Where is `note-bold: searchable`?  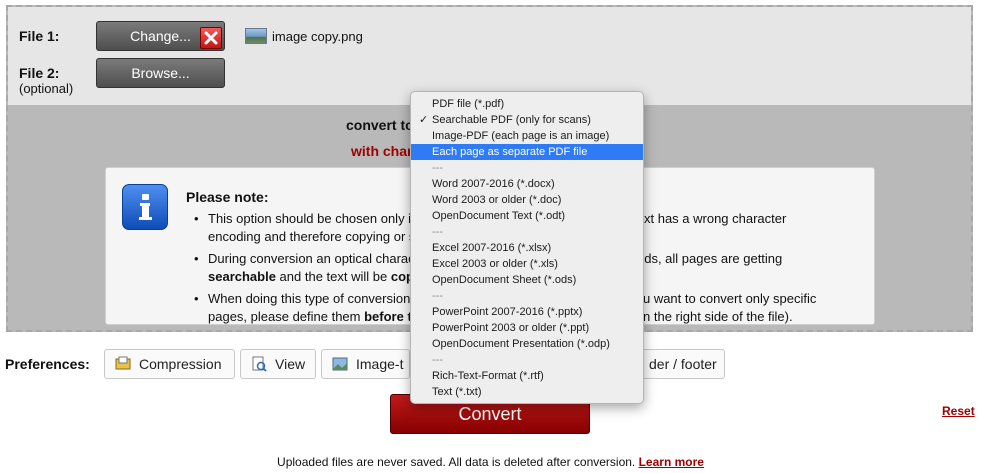 note-bold: searchable is located at coordinates (242, 276).